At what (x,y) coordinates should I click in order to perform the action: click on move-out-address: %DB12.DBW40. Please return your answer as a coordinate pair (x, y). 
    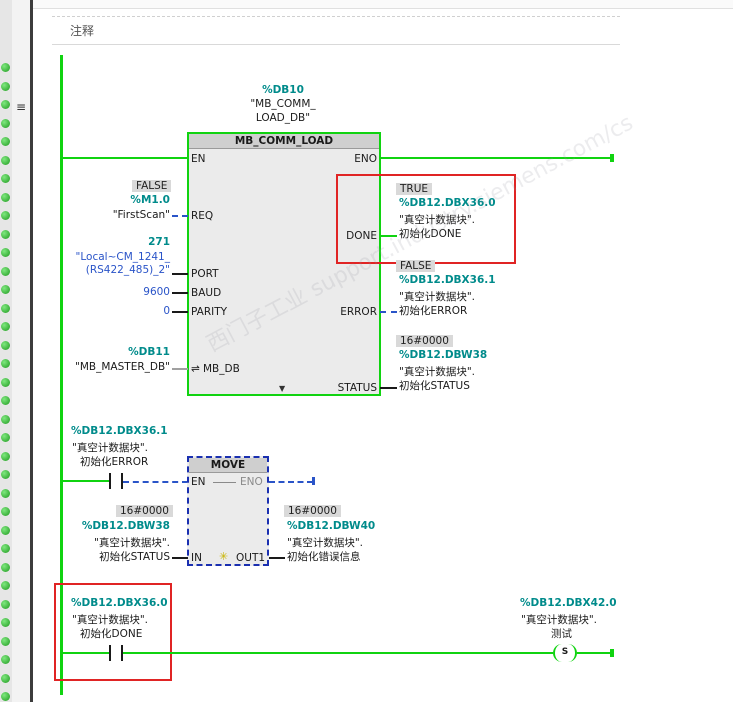
    Looking at the image, I should click on (331, 526).